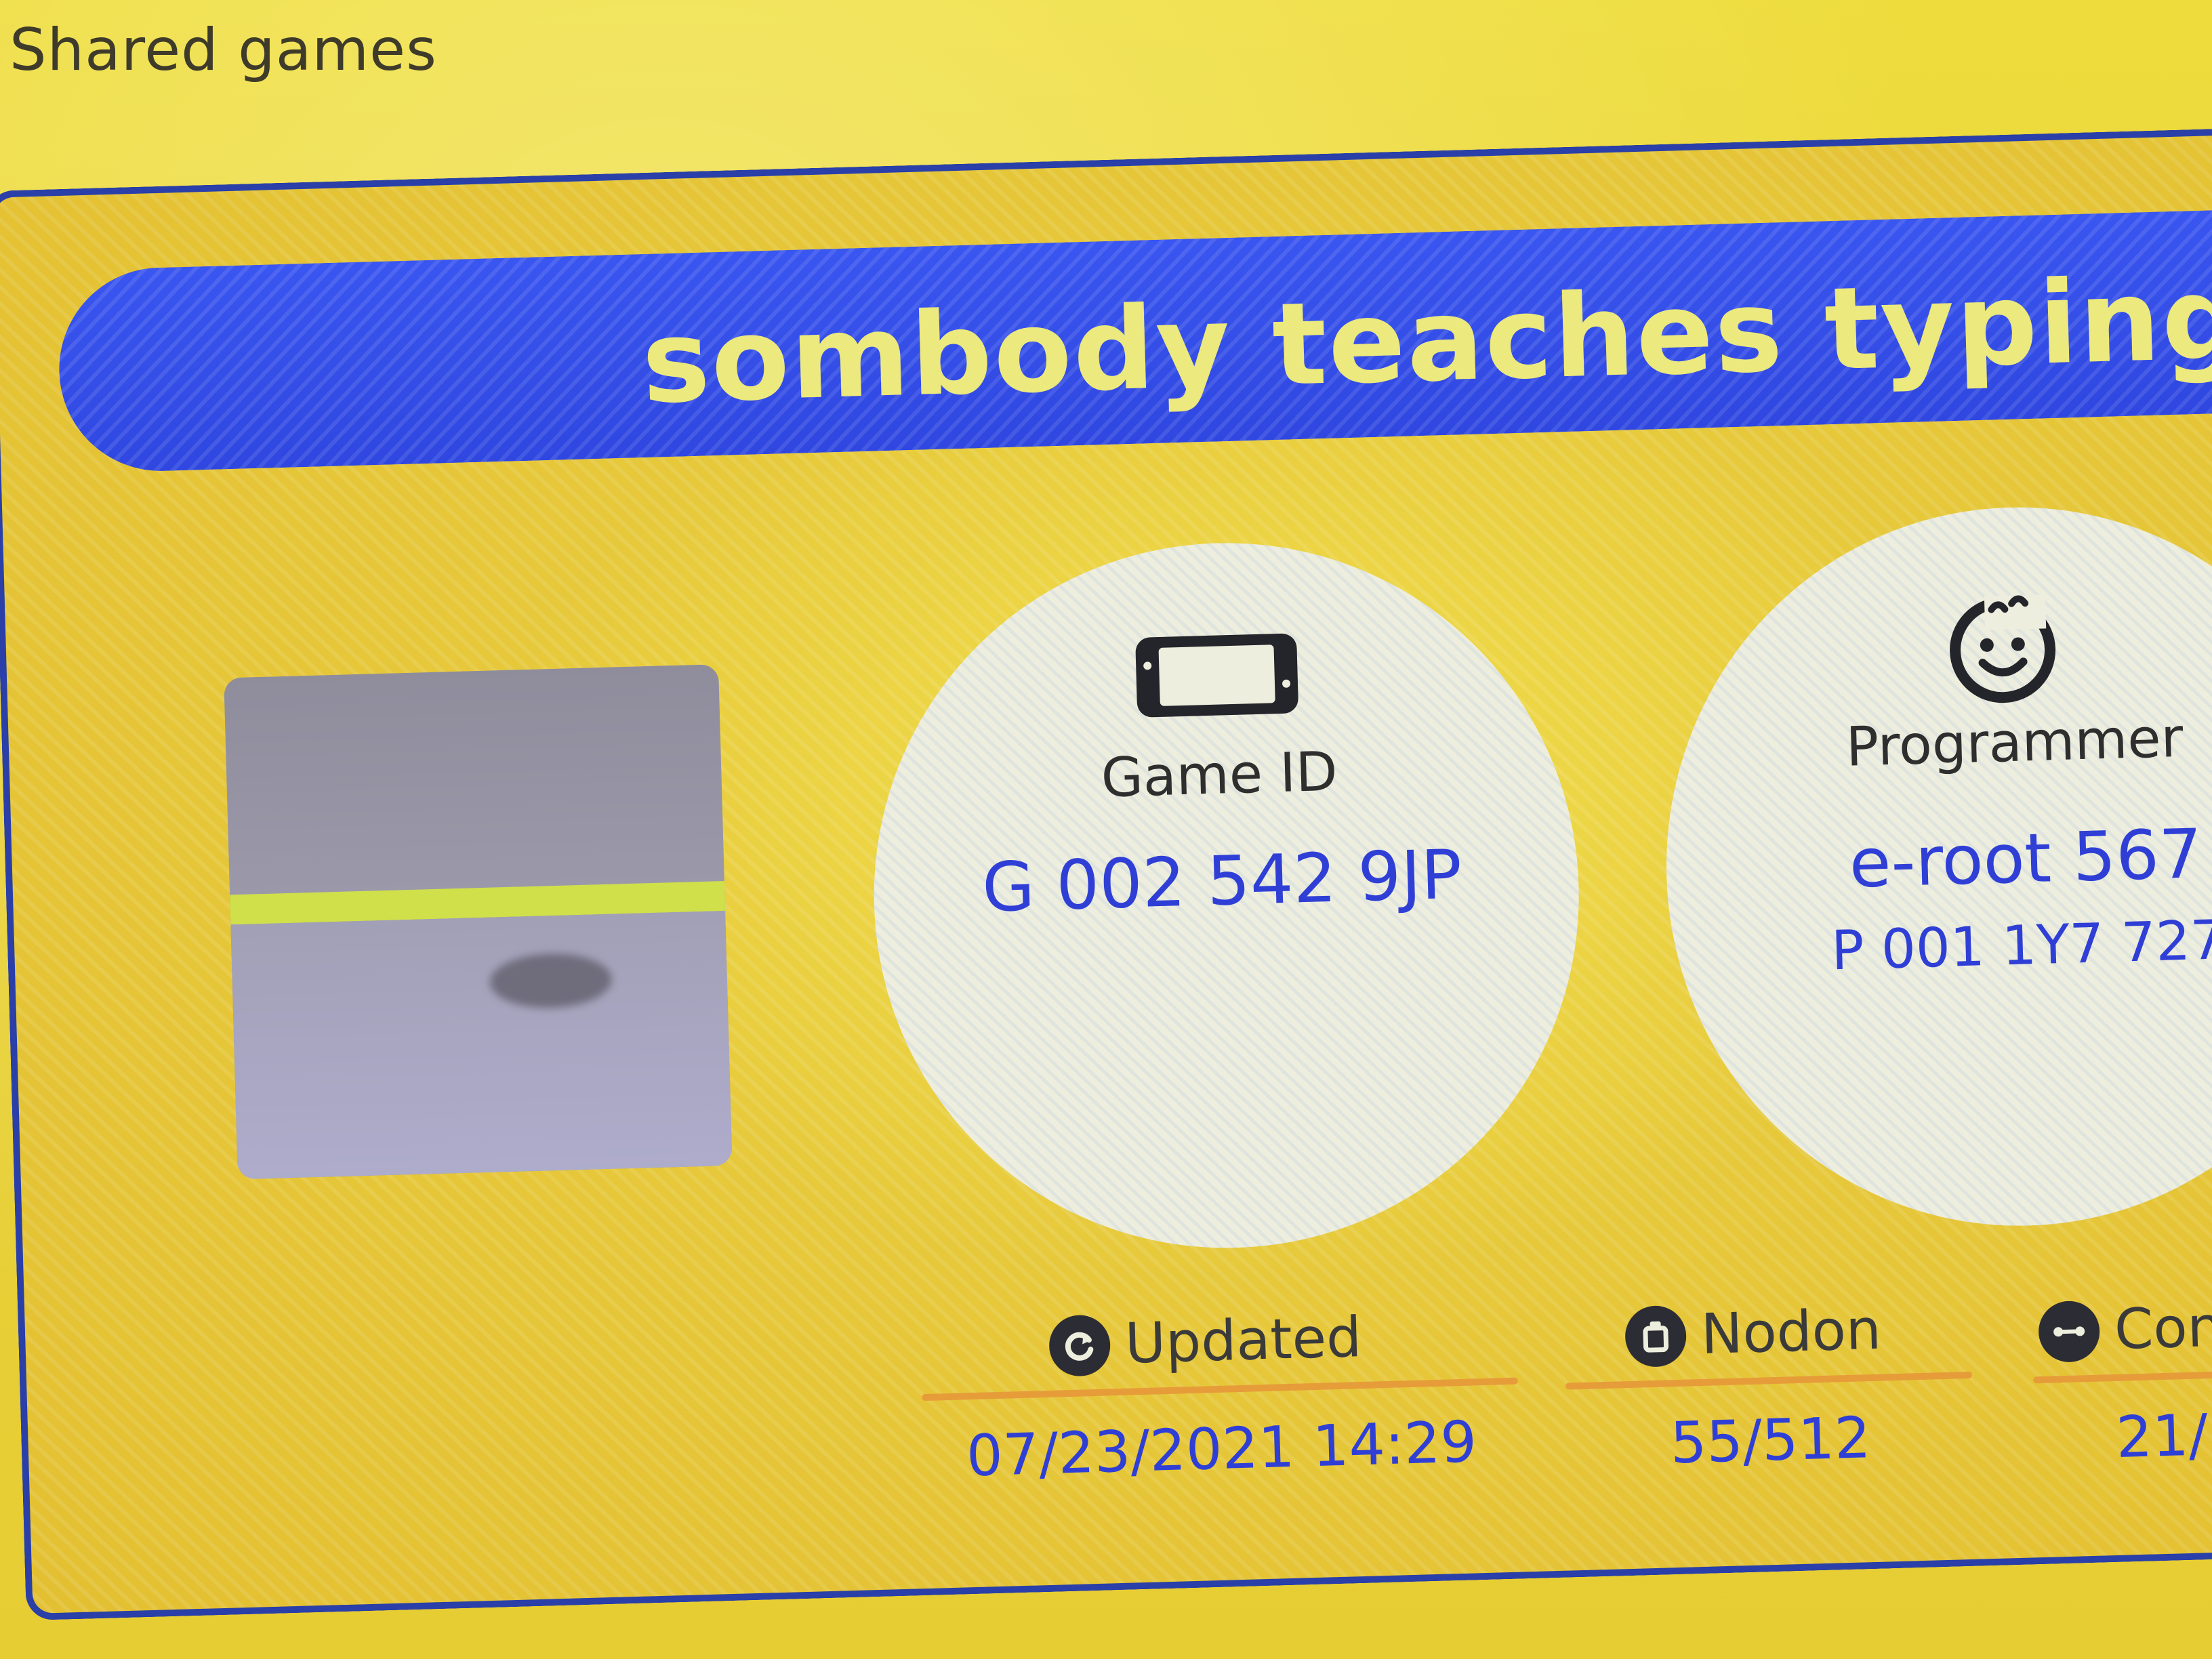  What do you see at coordinates (223, 50) in the screenshot?
I see `section-title: Shared games` at bounding box center [223, 50].